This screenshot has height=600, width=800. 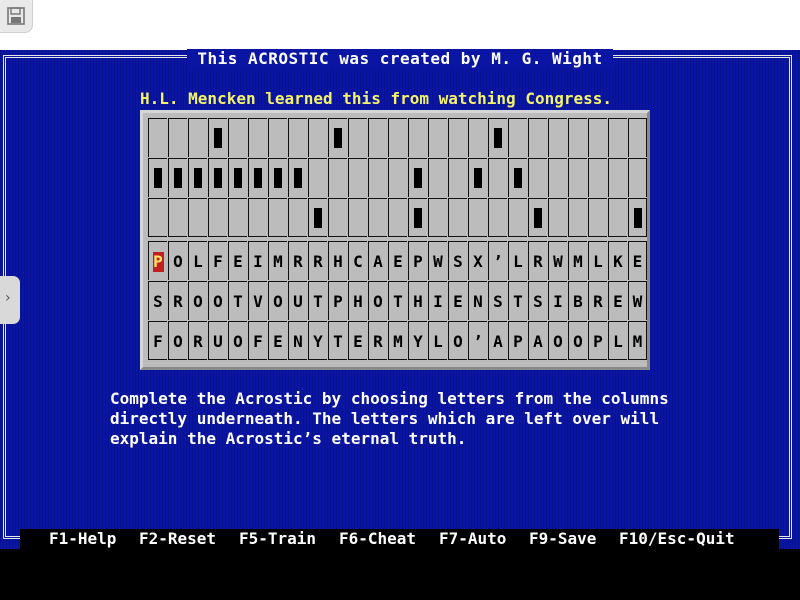 I want to click on letter-tile: K, so click(x=617, y=260).